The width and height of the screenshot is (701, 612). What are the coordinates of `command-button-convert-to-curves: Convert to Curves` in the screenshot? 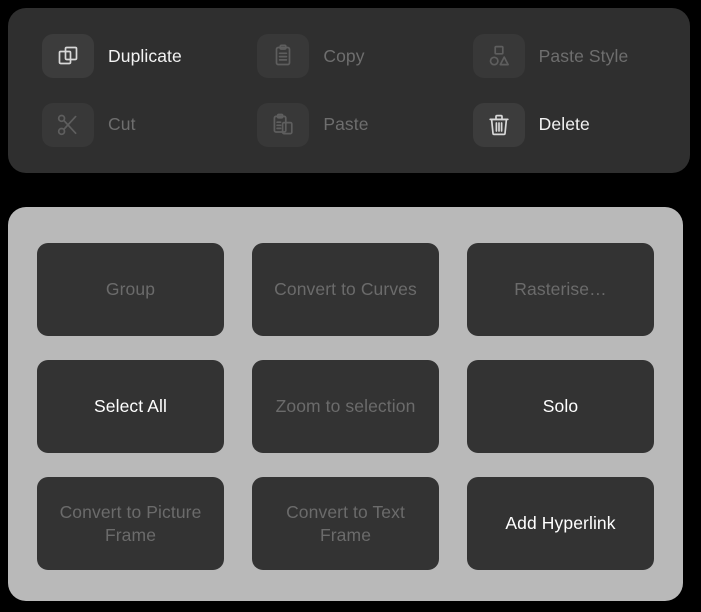 It's located at (345, 289).